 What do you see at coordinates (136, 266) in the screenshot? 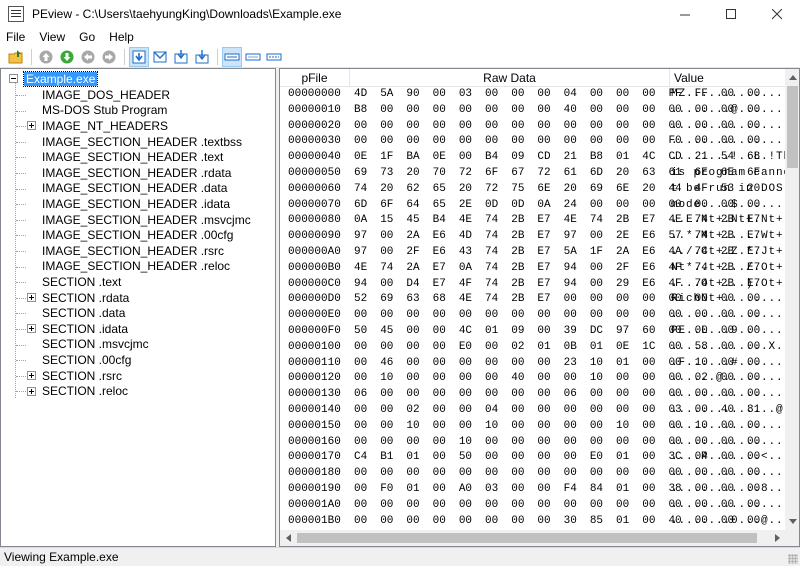
I see `tree-item-label: IMAGE_SECTION_HEADER .reloc` at bounding box center [136, 266].